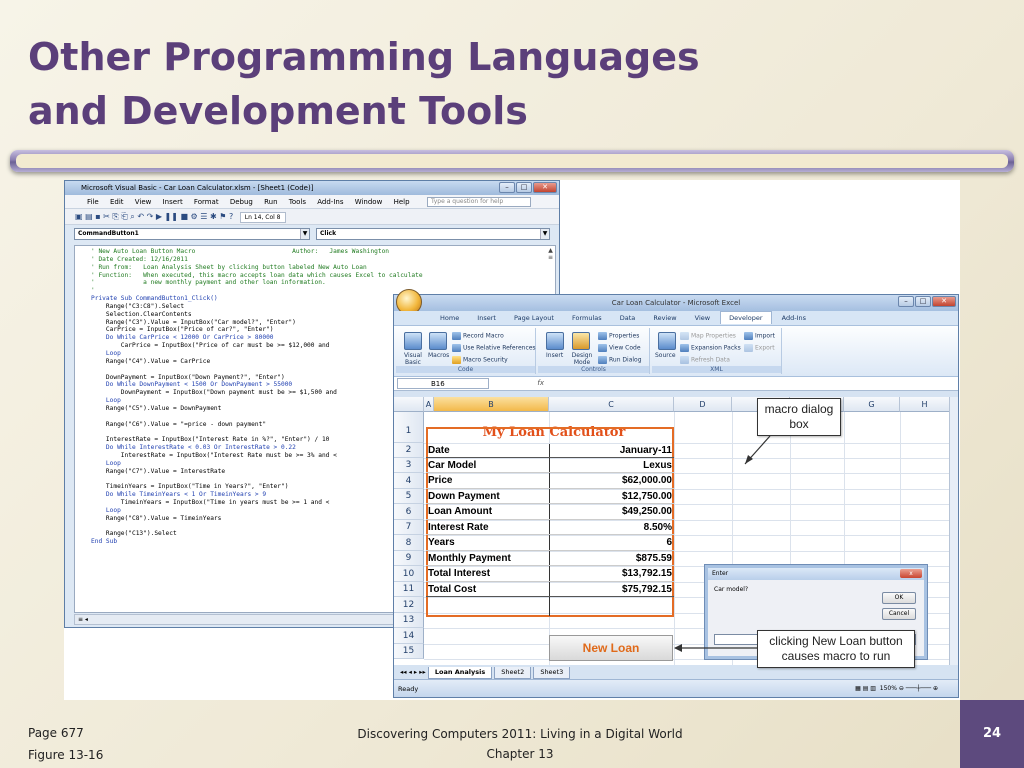 The height and width of the screenshot is (768, 1024). Describe the element at coordinates (409, 651) in the screenshot. I see `row-header: 15` at that location.